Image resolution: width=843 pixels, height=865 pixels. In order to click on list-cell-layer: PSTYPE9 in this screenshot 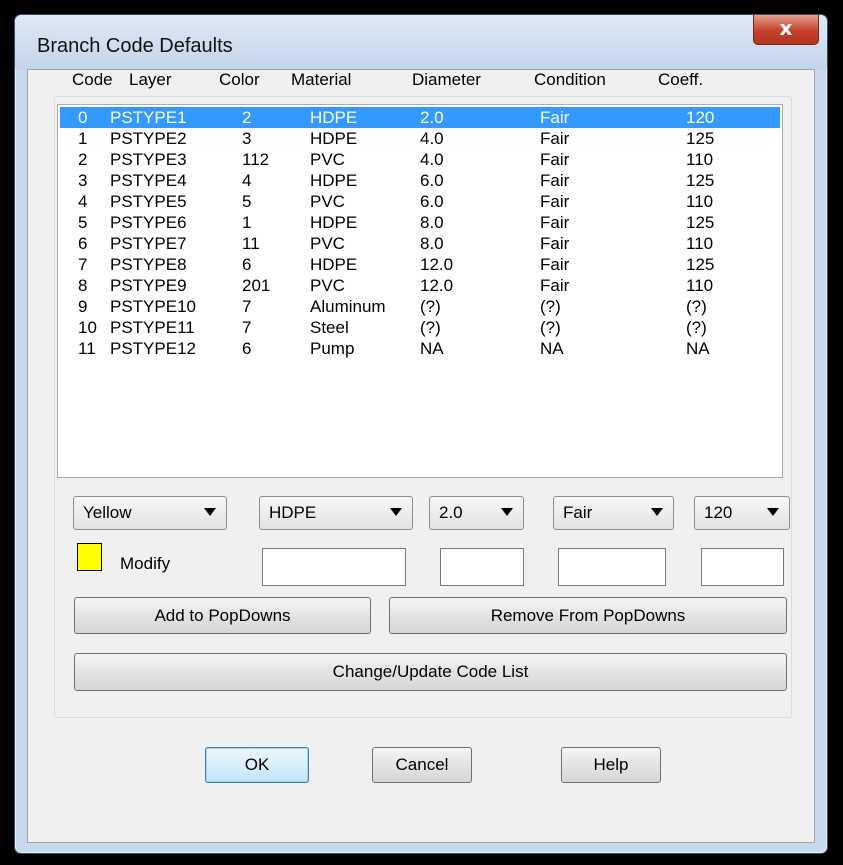, I will do `click(148, 285)`.